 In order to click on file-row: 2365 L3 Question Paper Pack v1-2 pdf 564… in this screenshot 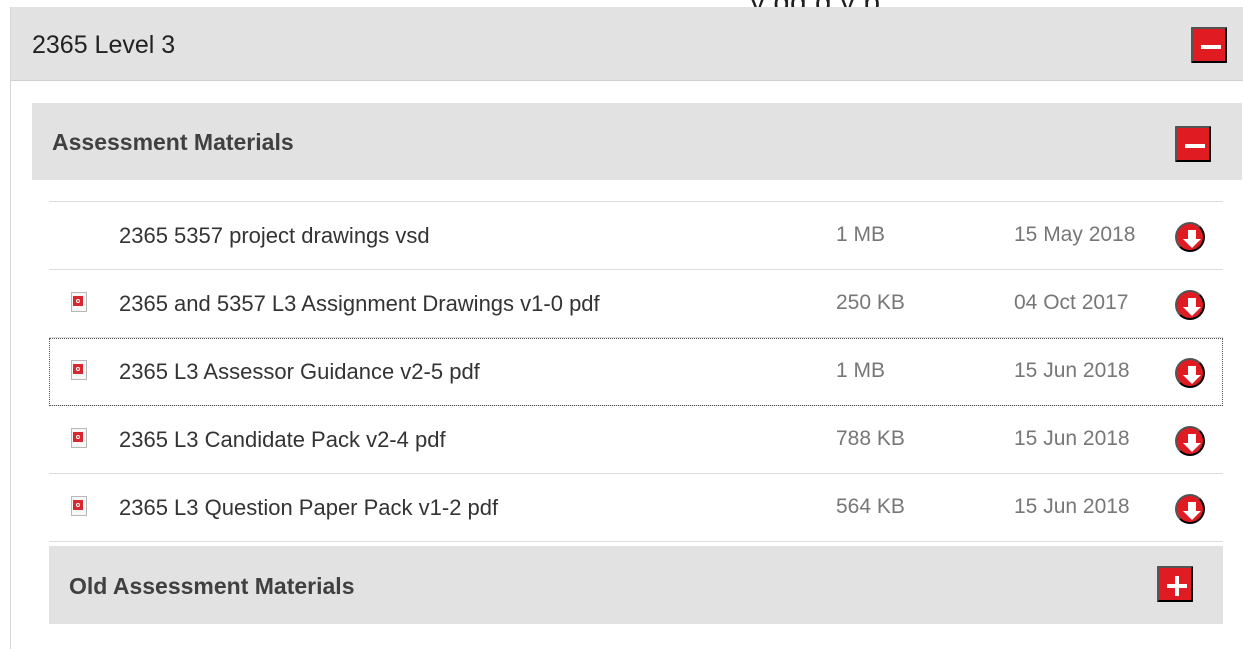, I will do `click(636, 508)`.